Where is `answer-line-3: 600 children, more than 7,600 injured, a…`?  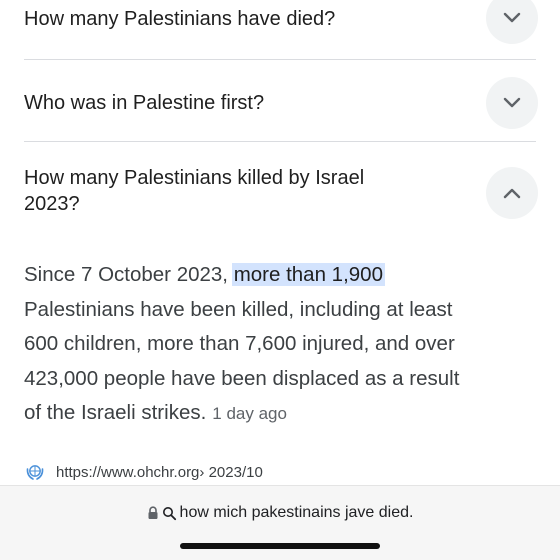
answer-line-3: 600 children, more than 7,600 injured, a… is located at coordinates (239, 343).